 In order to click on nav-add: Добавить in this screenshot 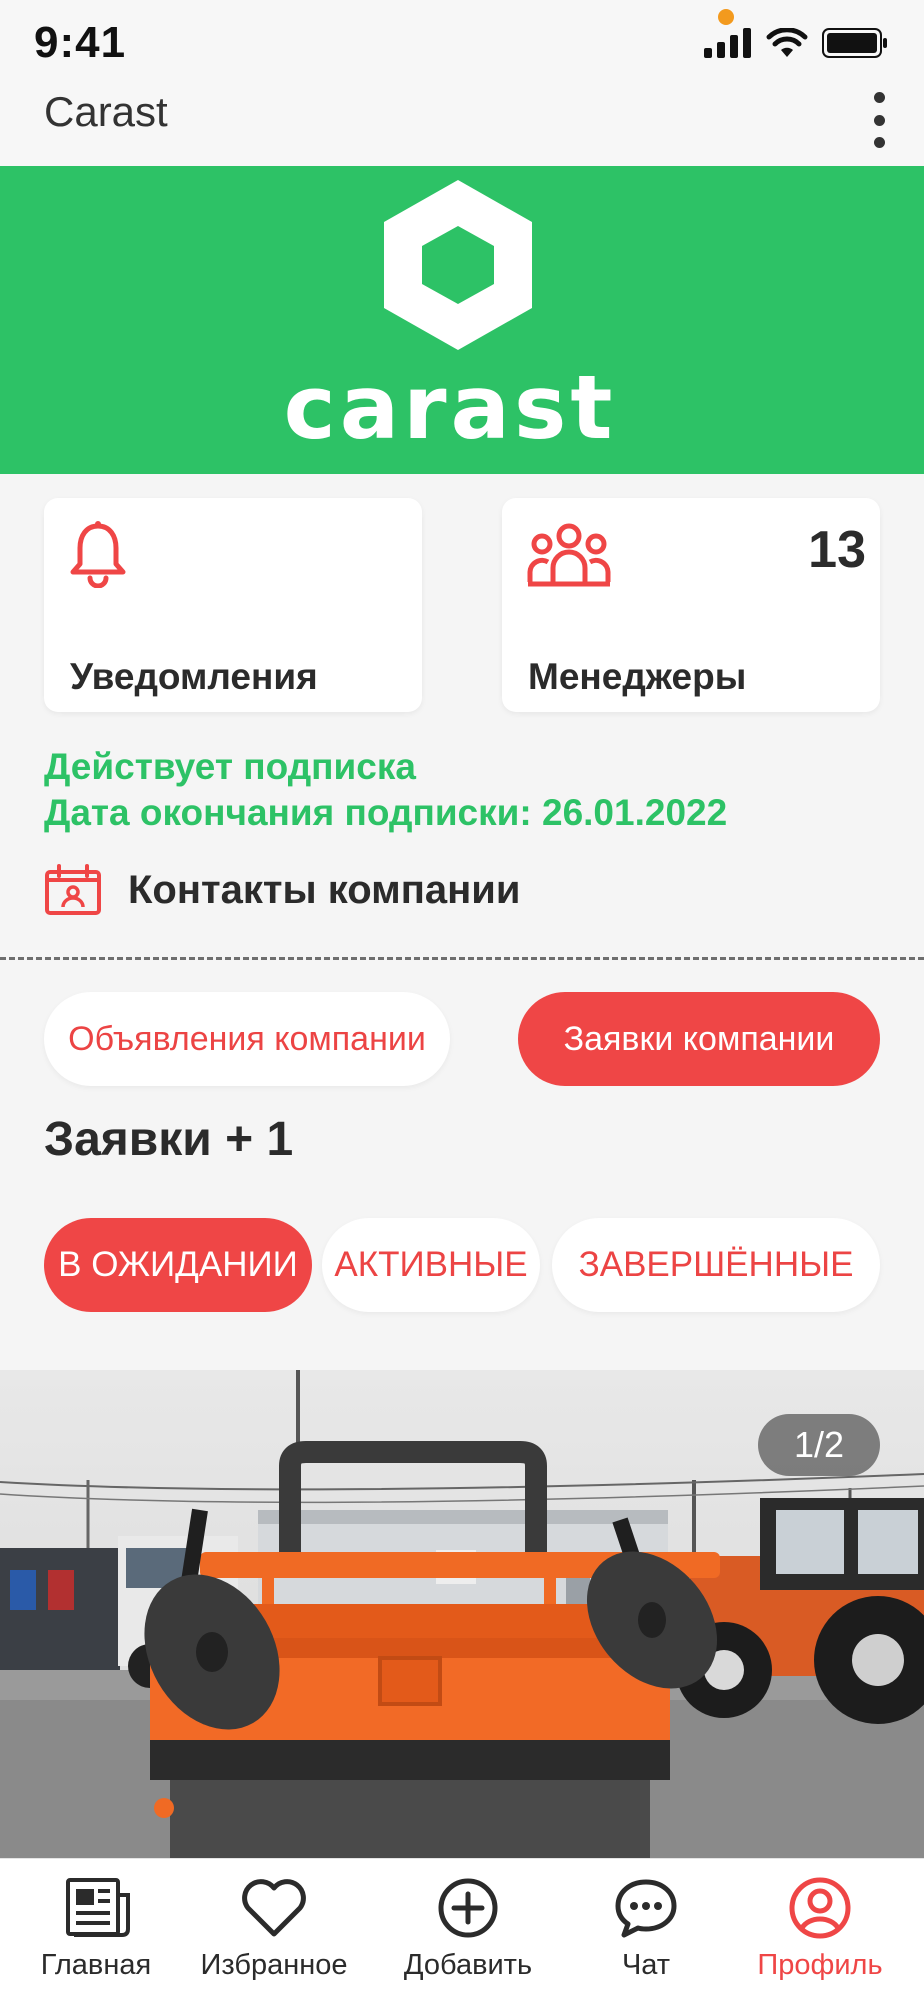, I will do `click(468, 1929)`.